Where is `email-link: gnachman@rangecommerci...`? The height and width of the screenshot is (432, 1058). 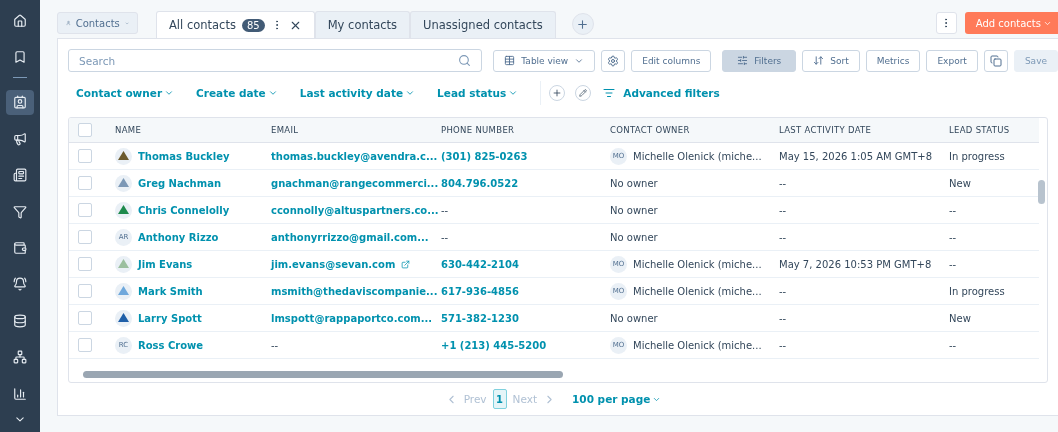
email-link: gnachman@rangecommerci... is located at coordinates (355, 183).